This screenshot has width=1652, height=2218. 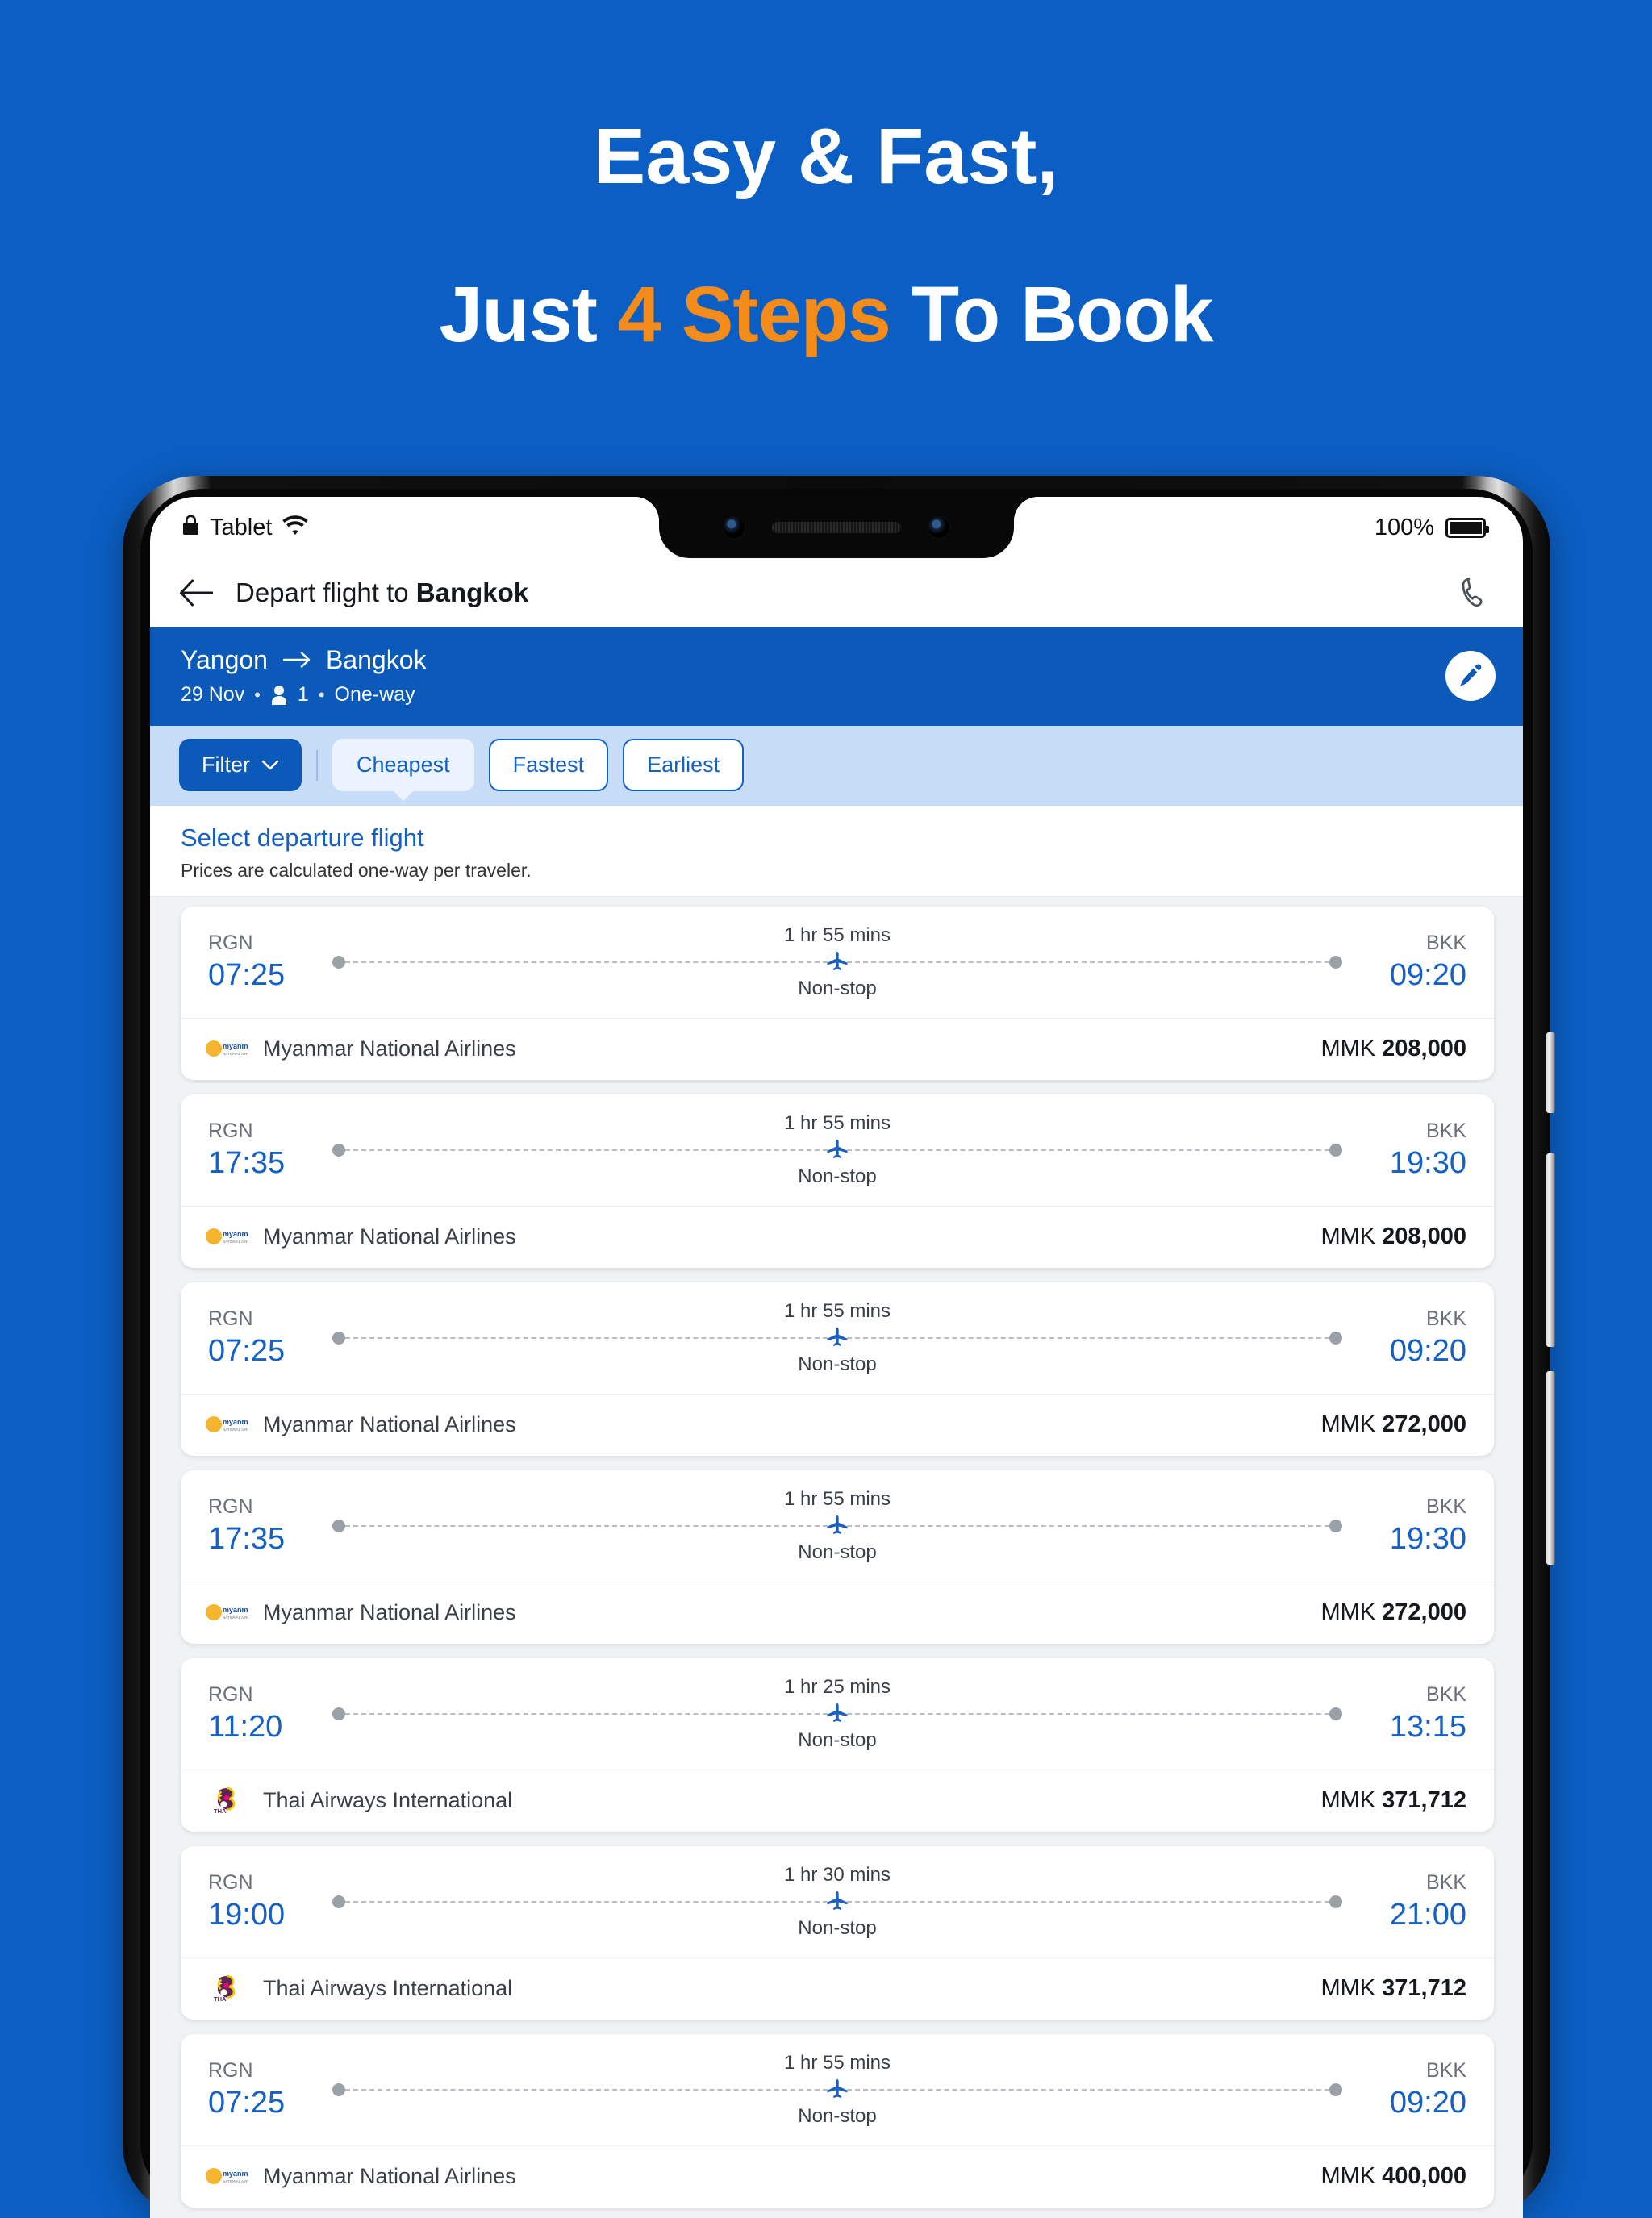 I want to click on flight-duration-track: 1 hr 25 mins Non-stop, so click(x=837, y=1714).